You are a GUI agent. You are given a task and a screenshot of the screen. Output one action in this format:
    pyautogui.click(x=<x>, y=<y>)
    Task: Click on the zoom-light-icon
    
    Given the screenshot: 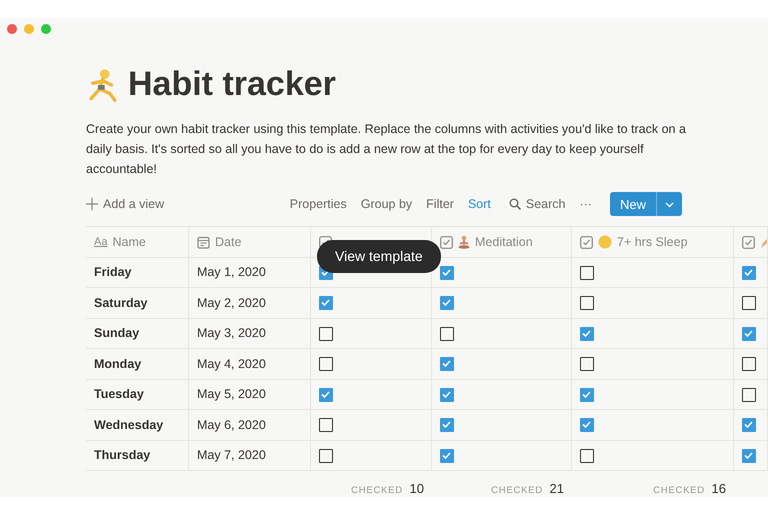 What is the action you would take?
    pyautogui.click(x=46, y=29)
    